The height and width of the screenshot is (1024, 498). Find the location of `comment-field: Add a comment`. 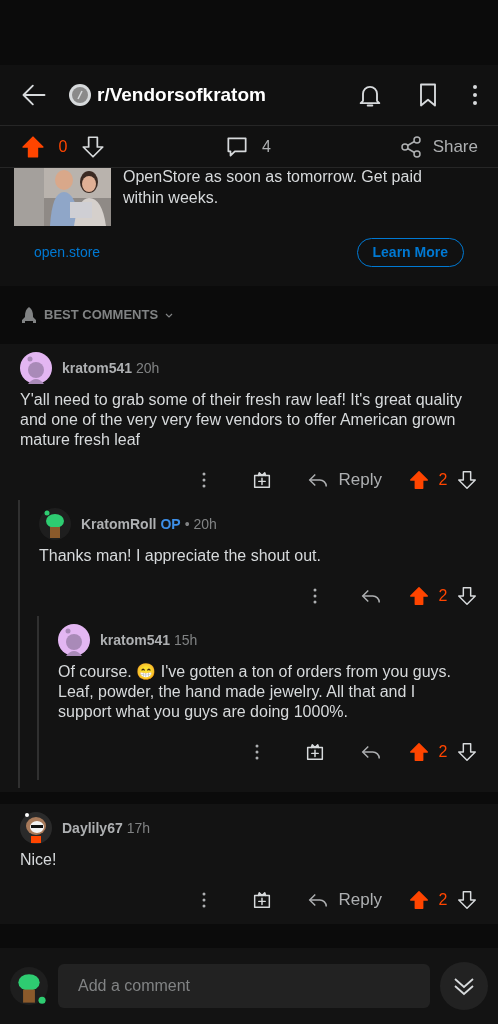

comment-field: Add a comment is located at coordinates (244, 986).